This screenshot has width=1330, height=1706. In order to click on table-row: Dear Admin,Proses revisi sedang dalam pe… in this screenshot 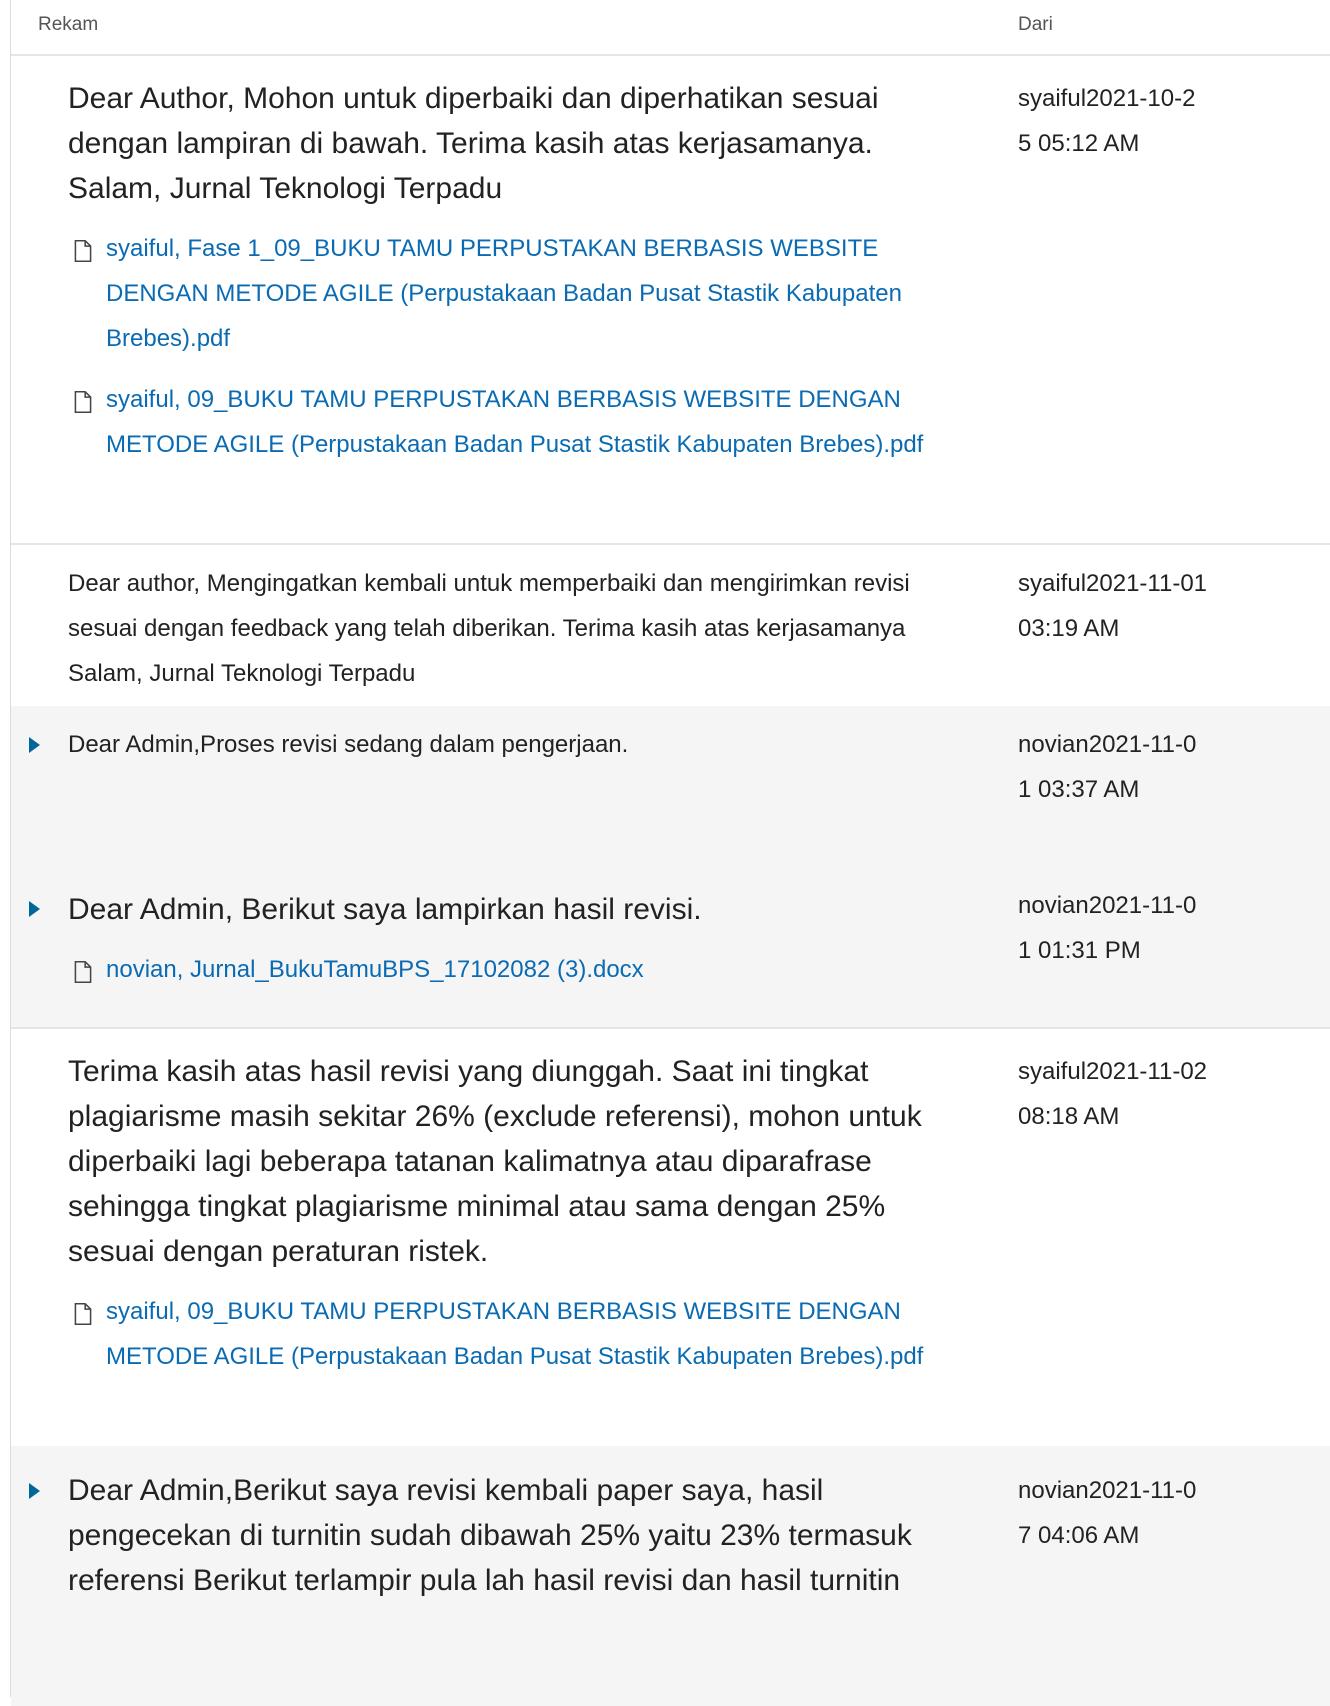, I will do `click(670, 786)`.